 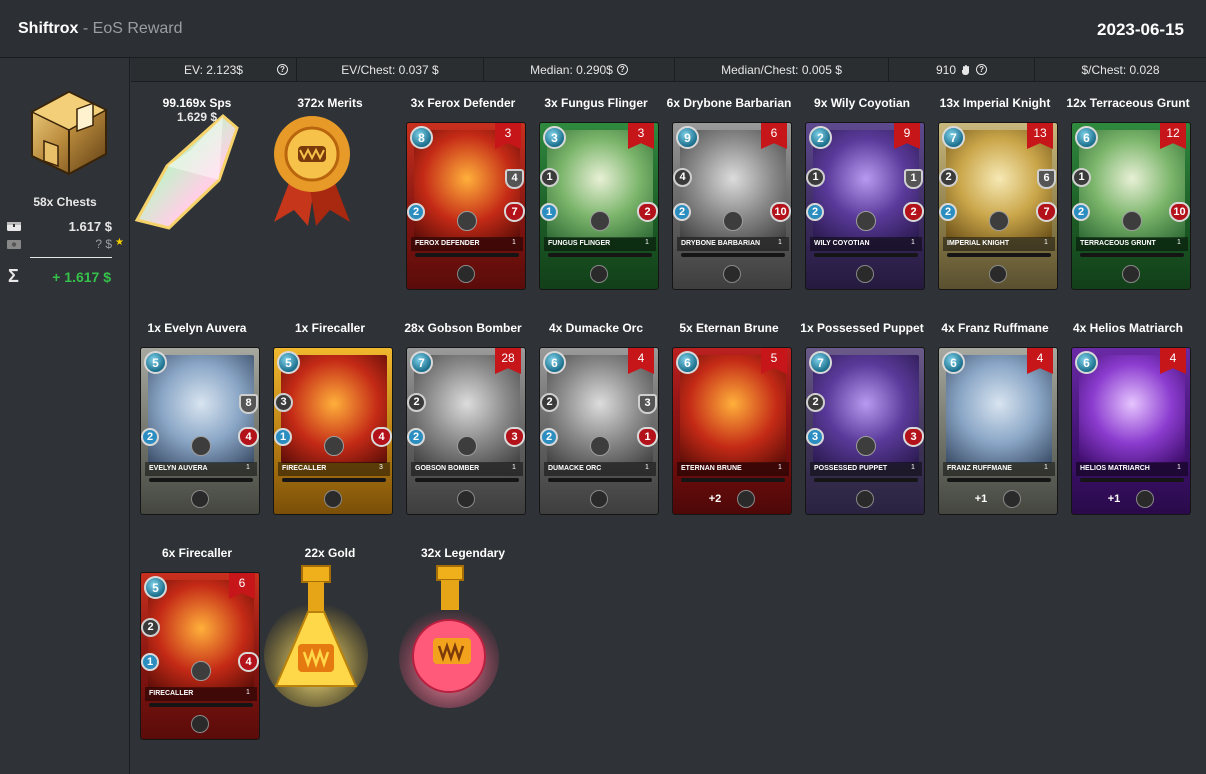 What do you see at coordinates (1128, 328) in the screenshot?
I see `reward-label: 4x Helios Matriarch` at bounding box center [1128, 328].